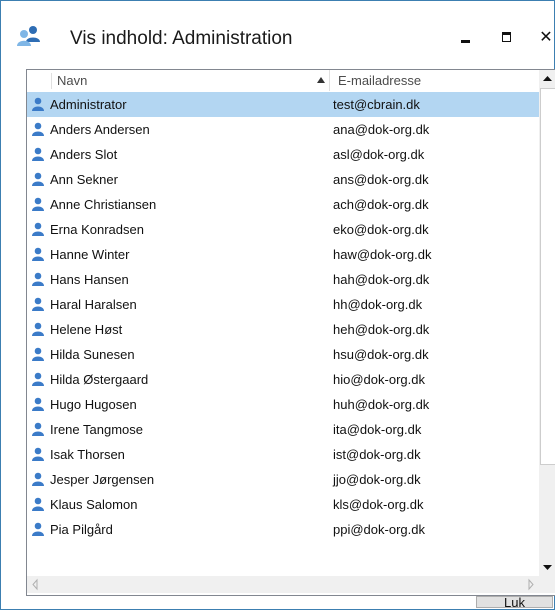  What do you see at coordinates (283, 584) in the screenshot?
I see `horizontal-scrollbar` at bounding box center [283, 584].